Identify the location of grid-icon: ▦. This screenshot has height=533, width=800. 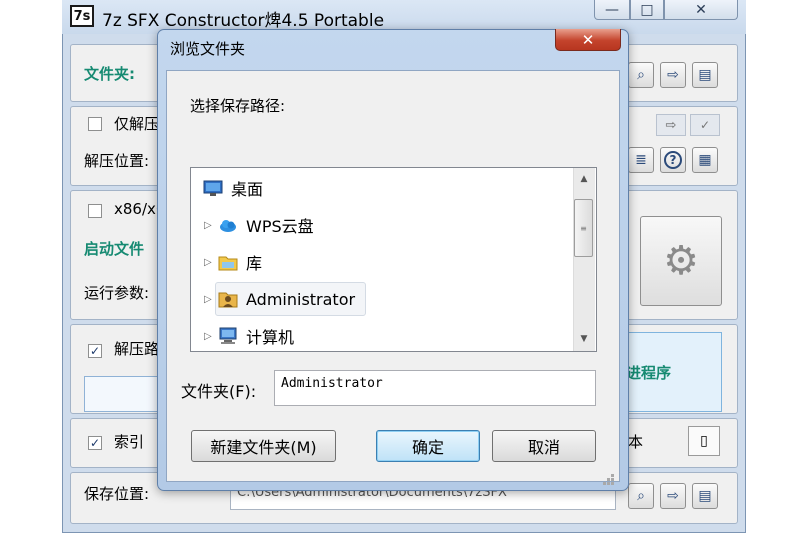
(705, 160).